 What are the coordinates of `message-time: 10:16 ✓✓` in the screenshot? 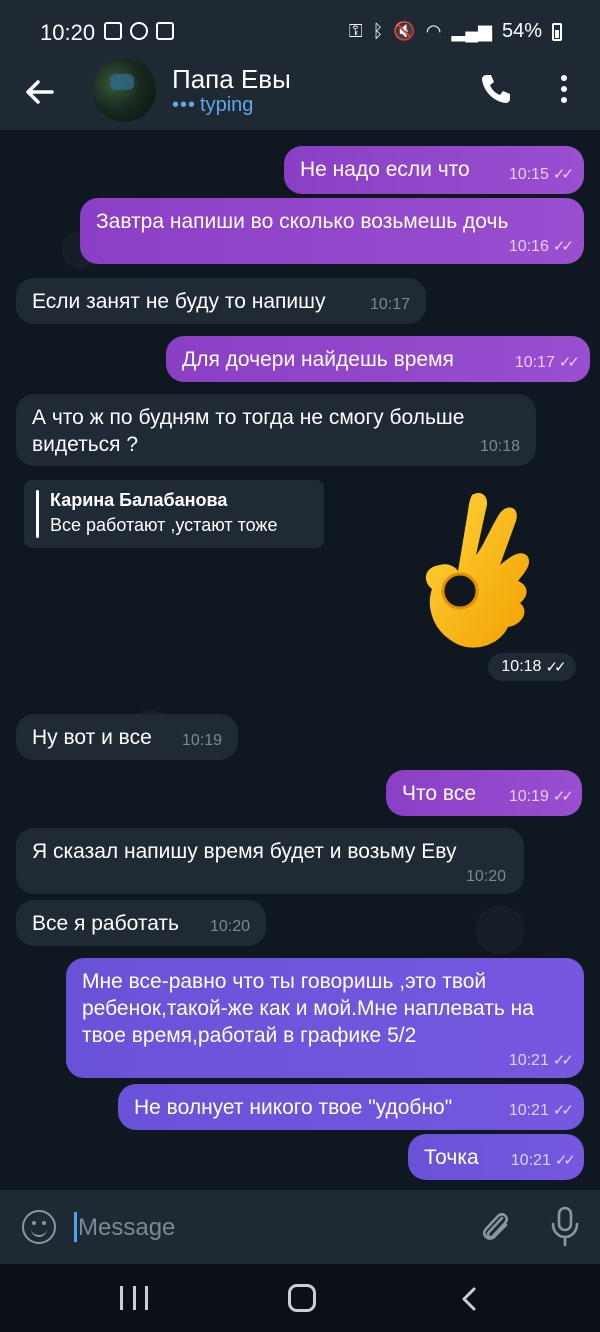 It's located at (541, 246).